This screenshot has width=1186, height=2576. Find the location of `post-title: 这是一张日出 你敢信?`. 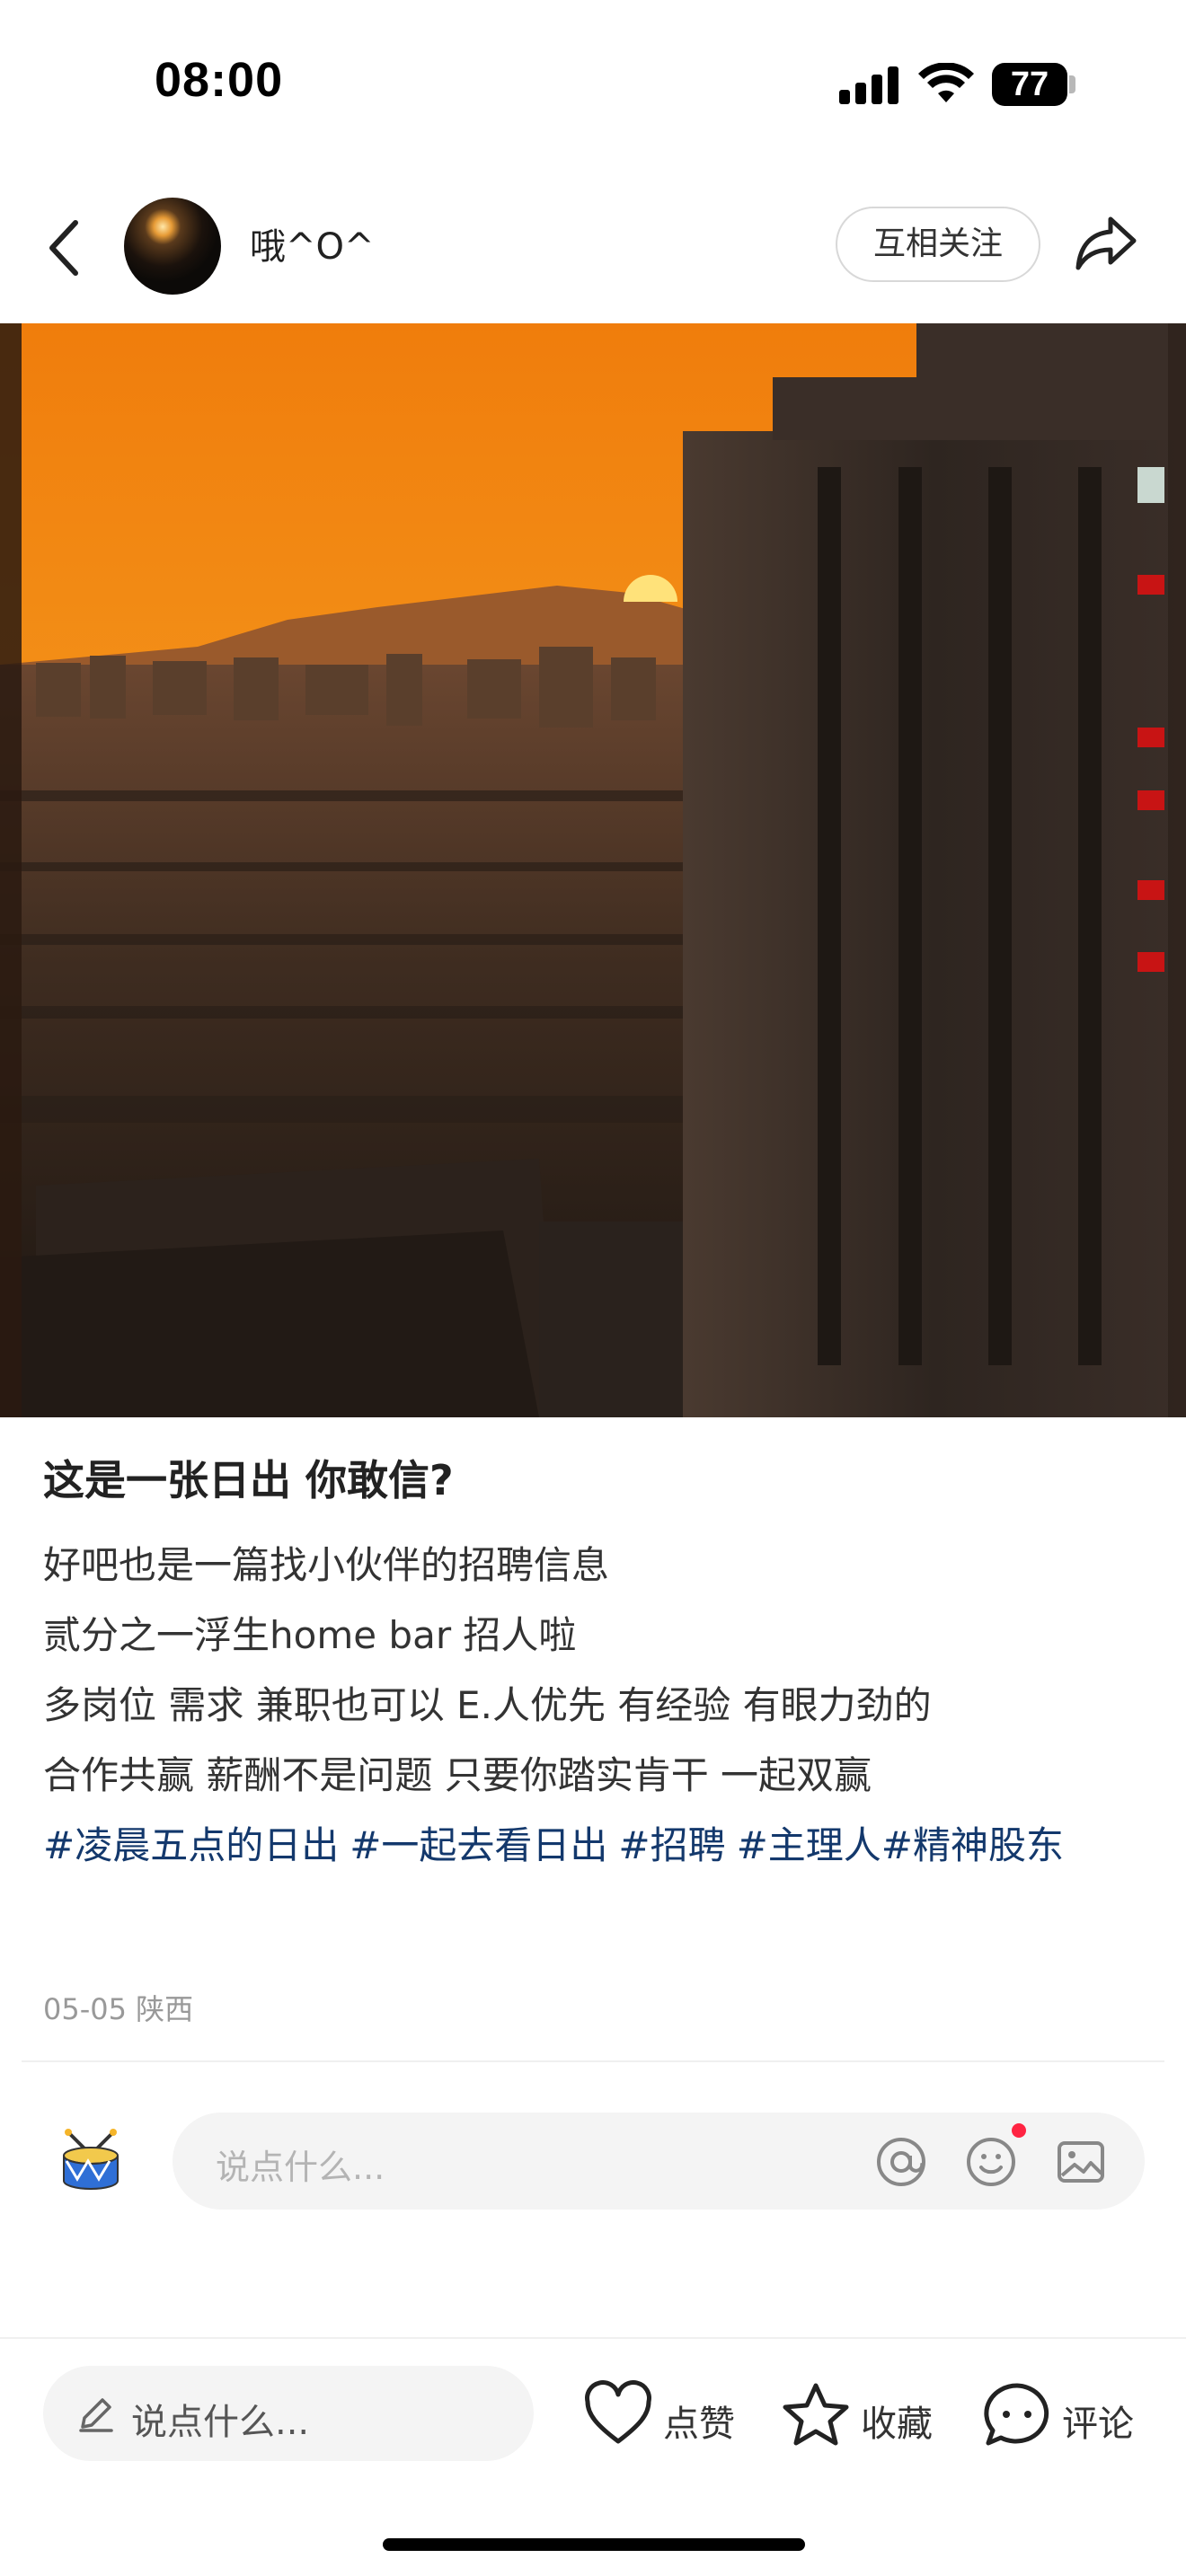

post-title: 这是一张日出 你敢信? is located at coordinates (248, 1480).